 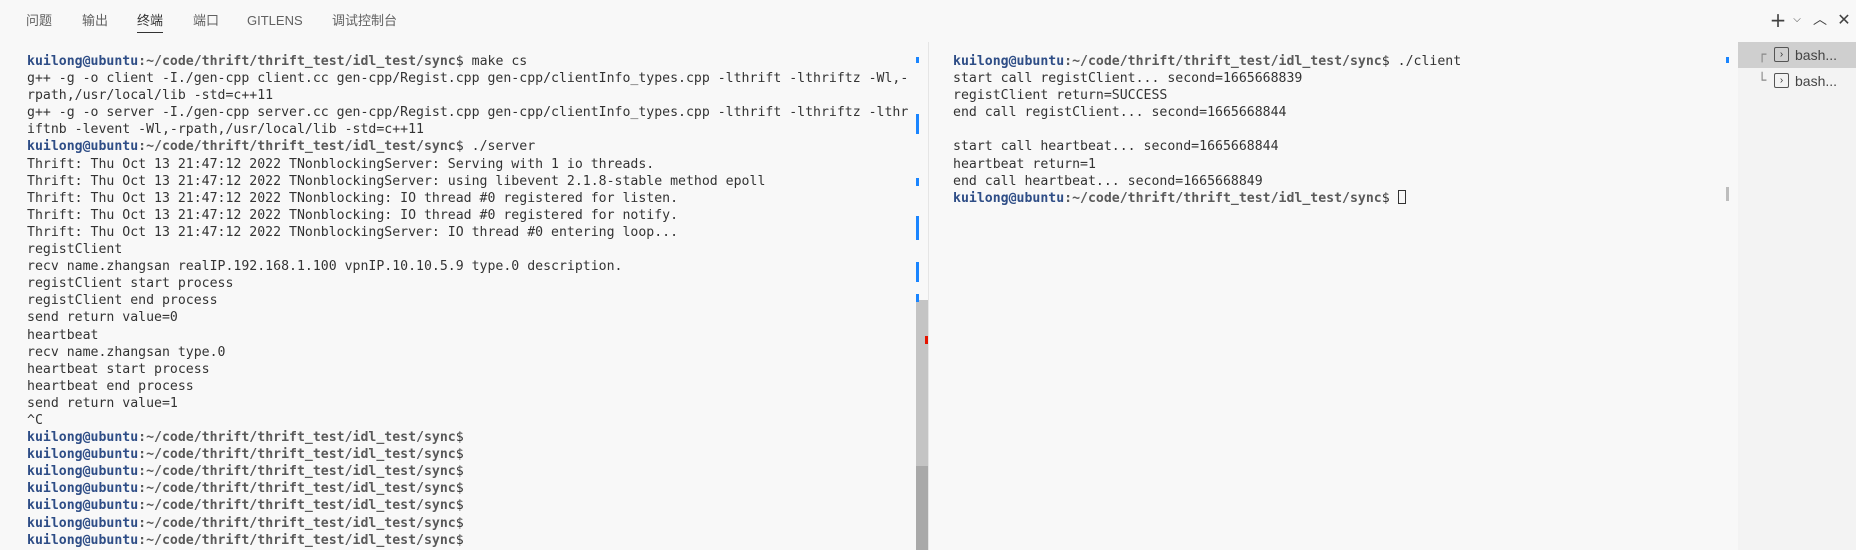 What do you see at coordinates (150, 22) in the screenshot?
I see `tab-terminal: 终端` at bounding box center [150, 22].